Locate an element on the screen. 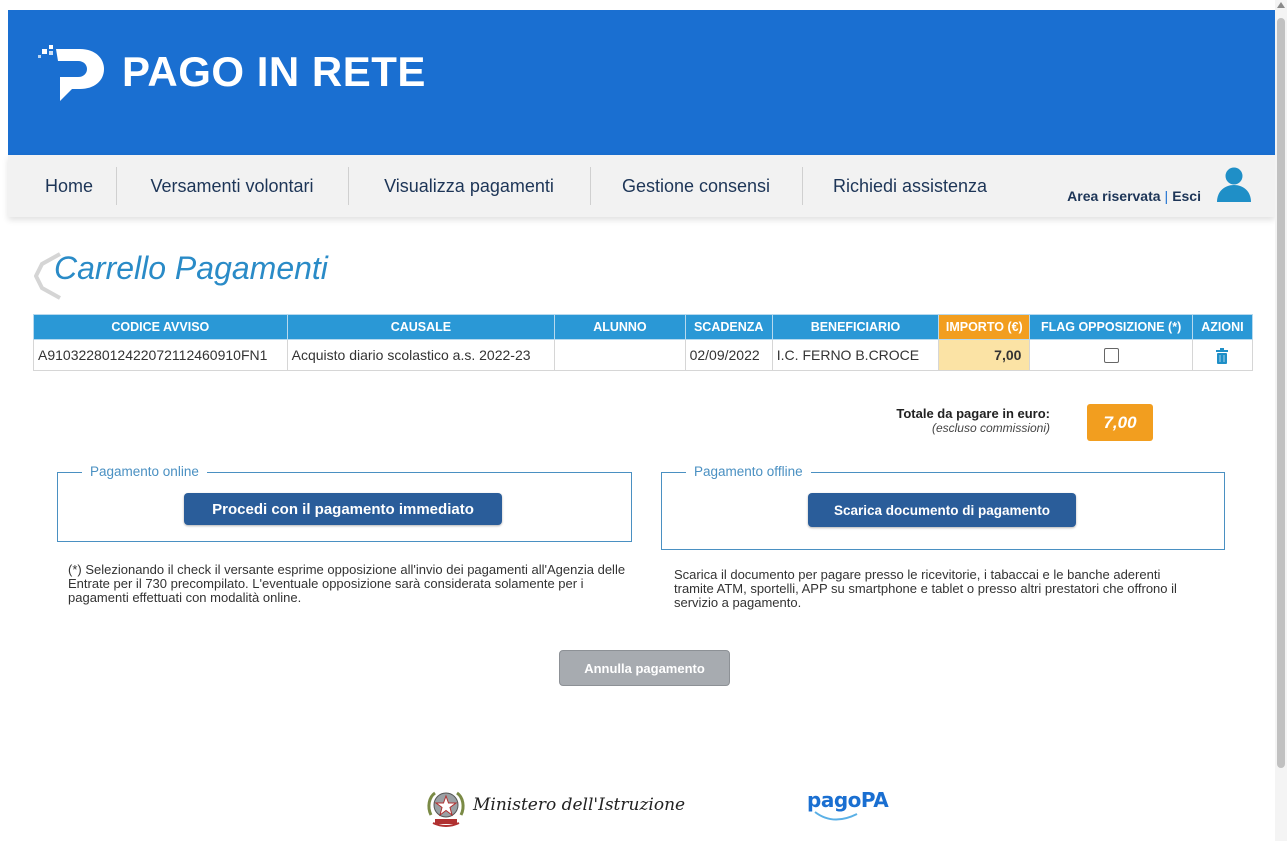 This screenshot has height=841, width=1287. scarica-documento-button: Scarica documento di pagamento is located at coordinates (942, 510).